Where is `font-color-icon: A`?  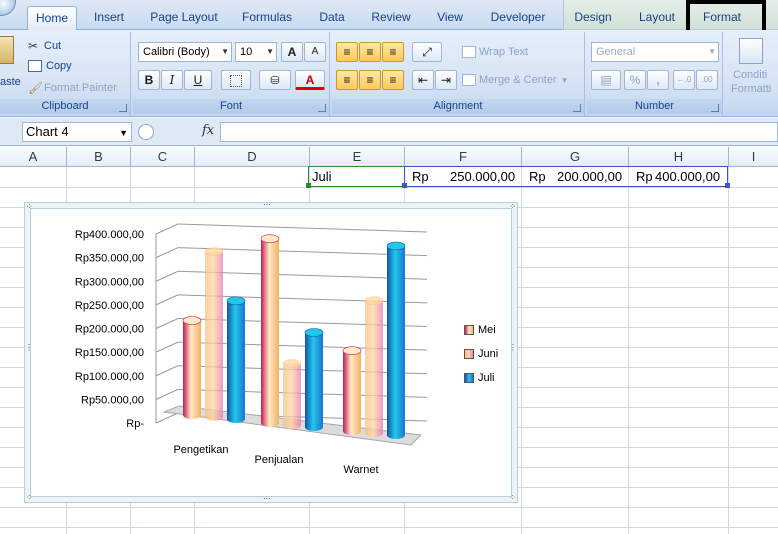
font-color-icon: A is located at coordinates (310, 80).